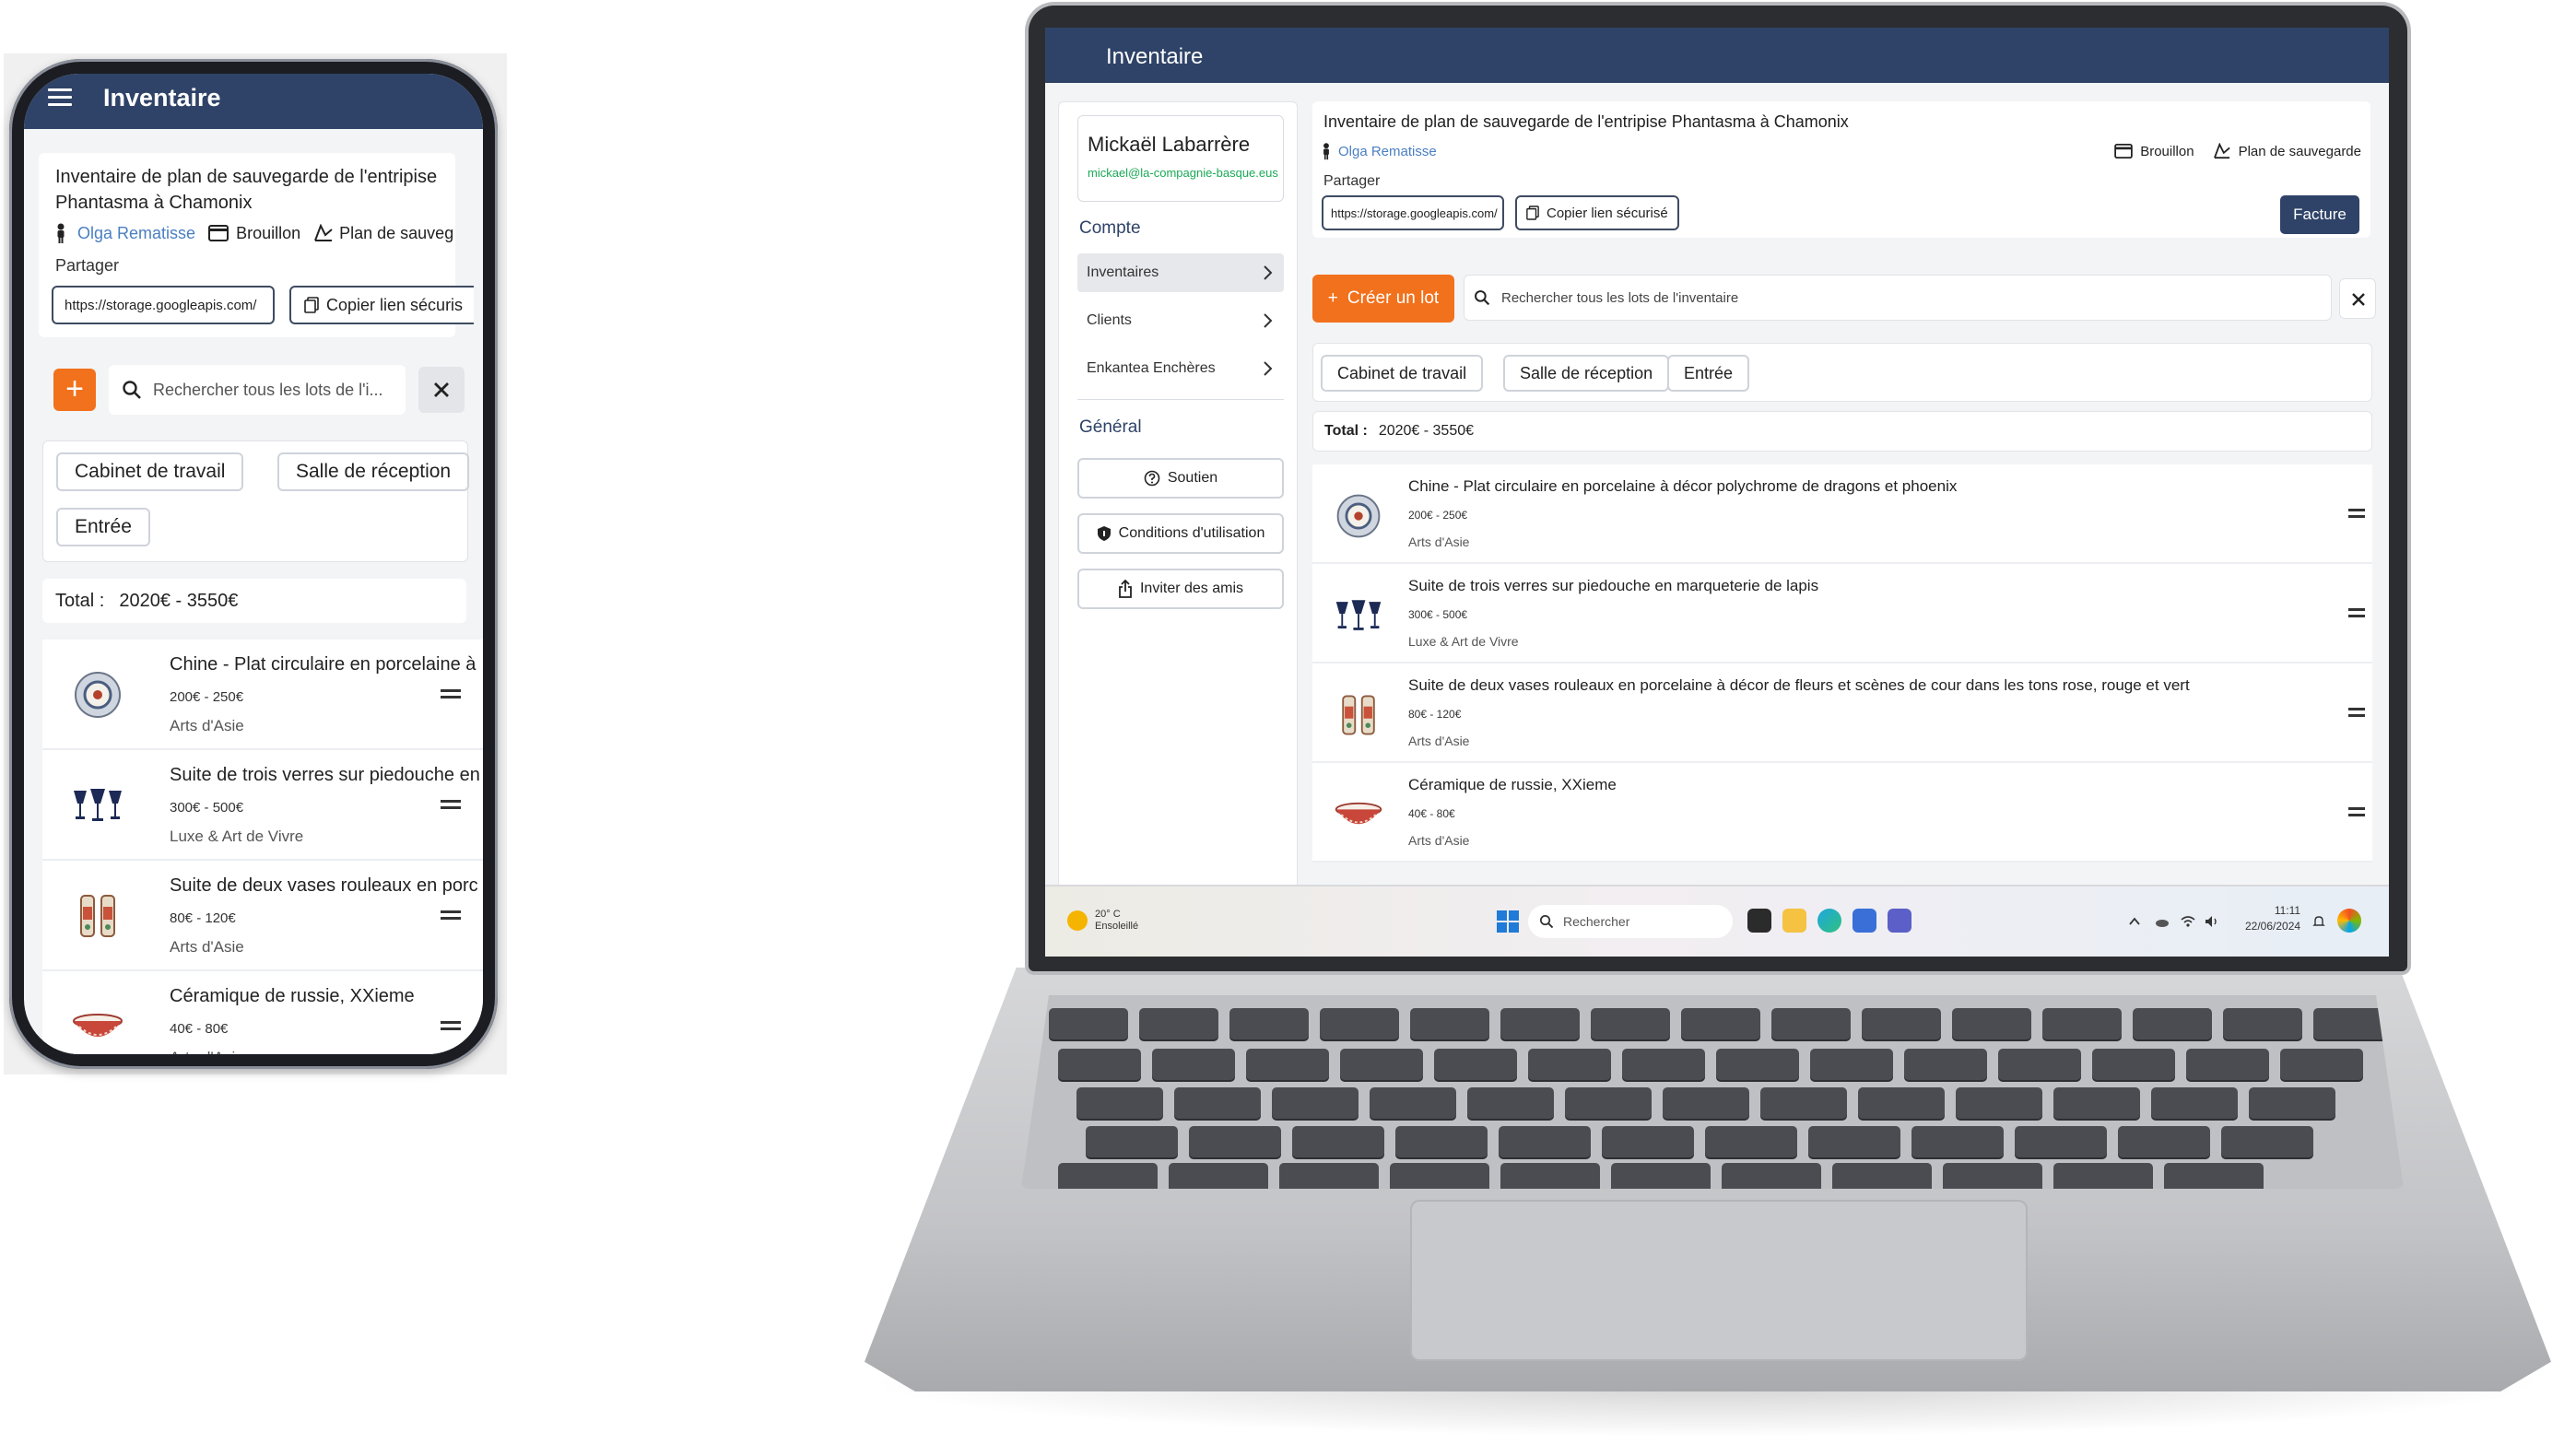  Describe the element at coordinates (2212, 921) in the screenshot. I see `volume-icon` at that location.